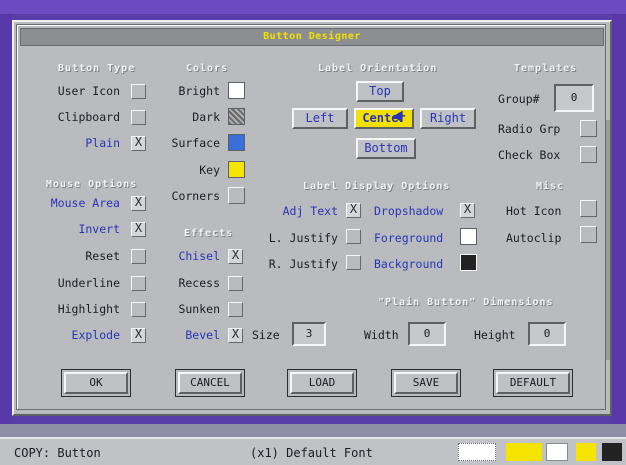 Image resolution: width=626 pixels, height=465 pixels. I want to click on save-button: SAVE, so click(426, 383).